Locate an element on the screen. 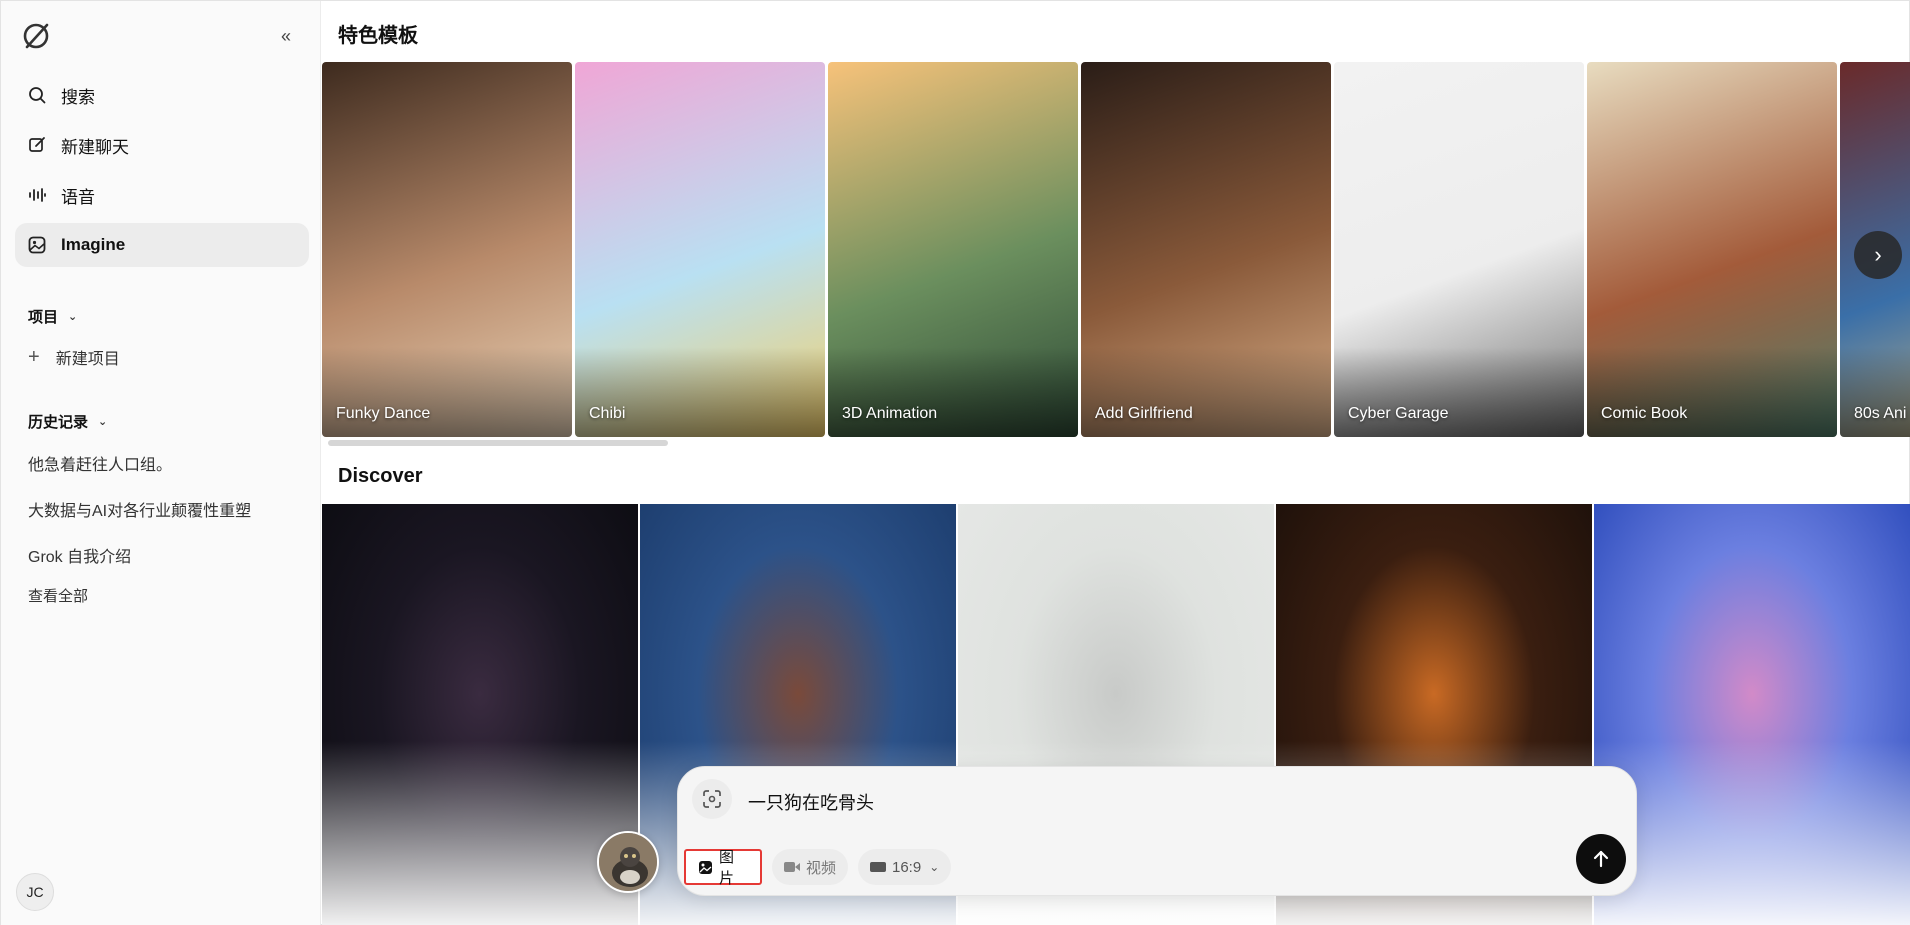 The image size is (1910, 925). new-project-button: + 新建项目 is located at coordinates (74, 357).